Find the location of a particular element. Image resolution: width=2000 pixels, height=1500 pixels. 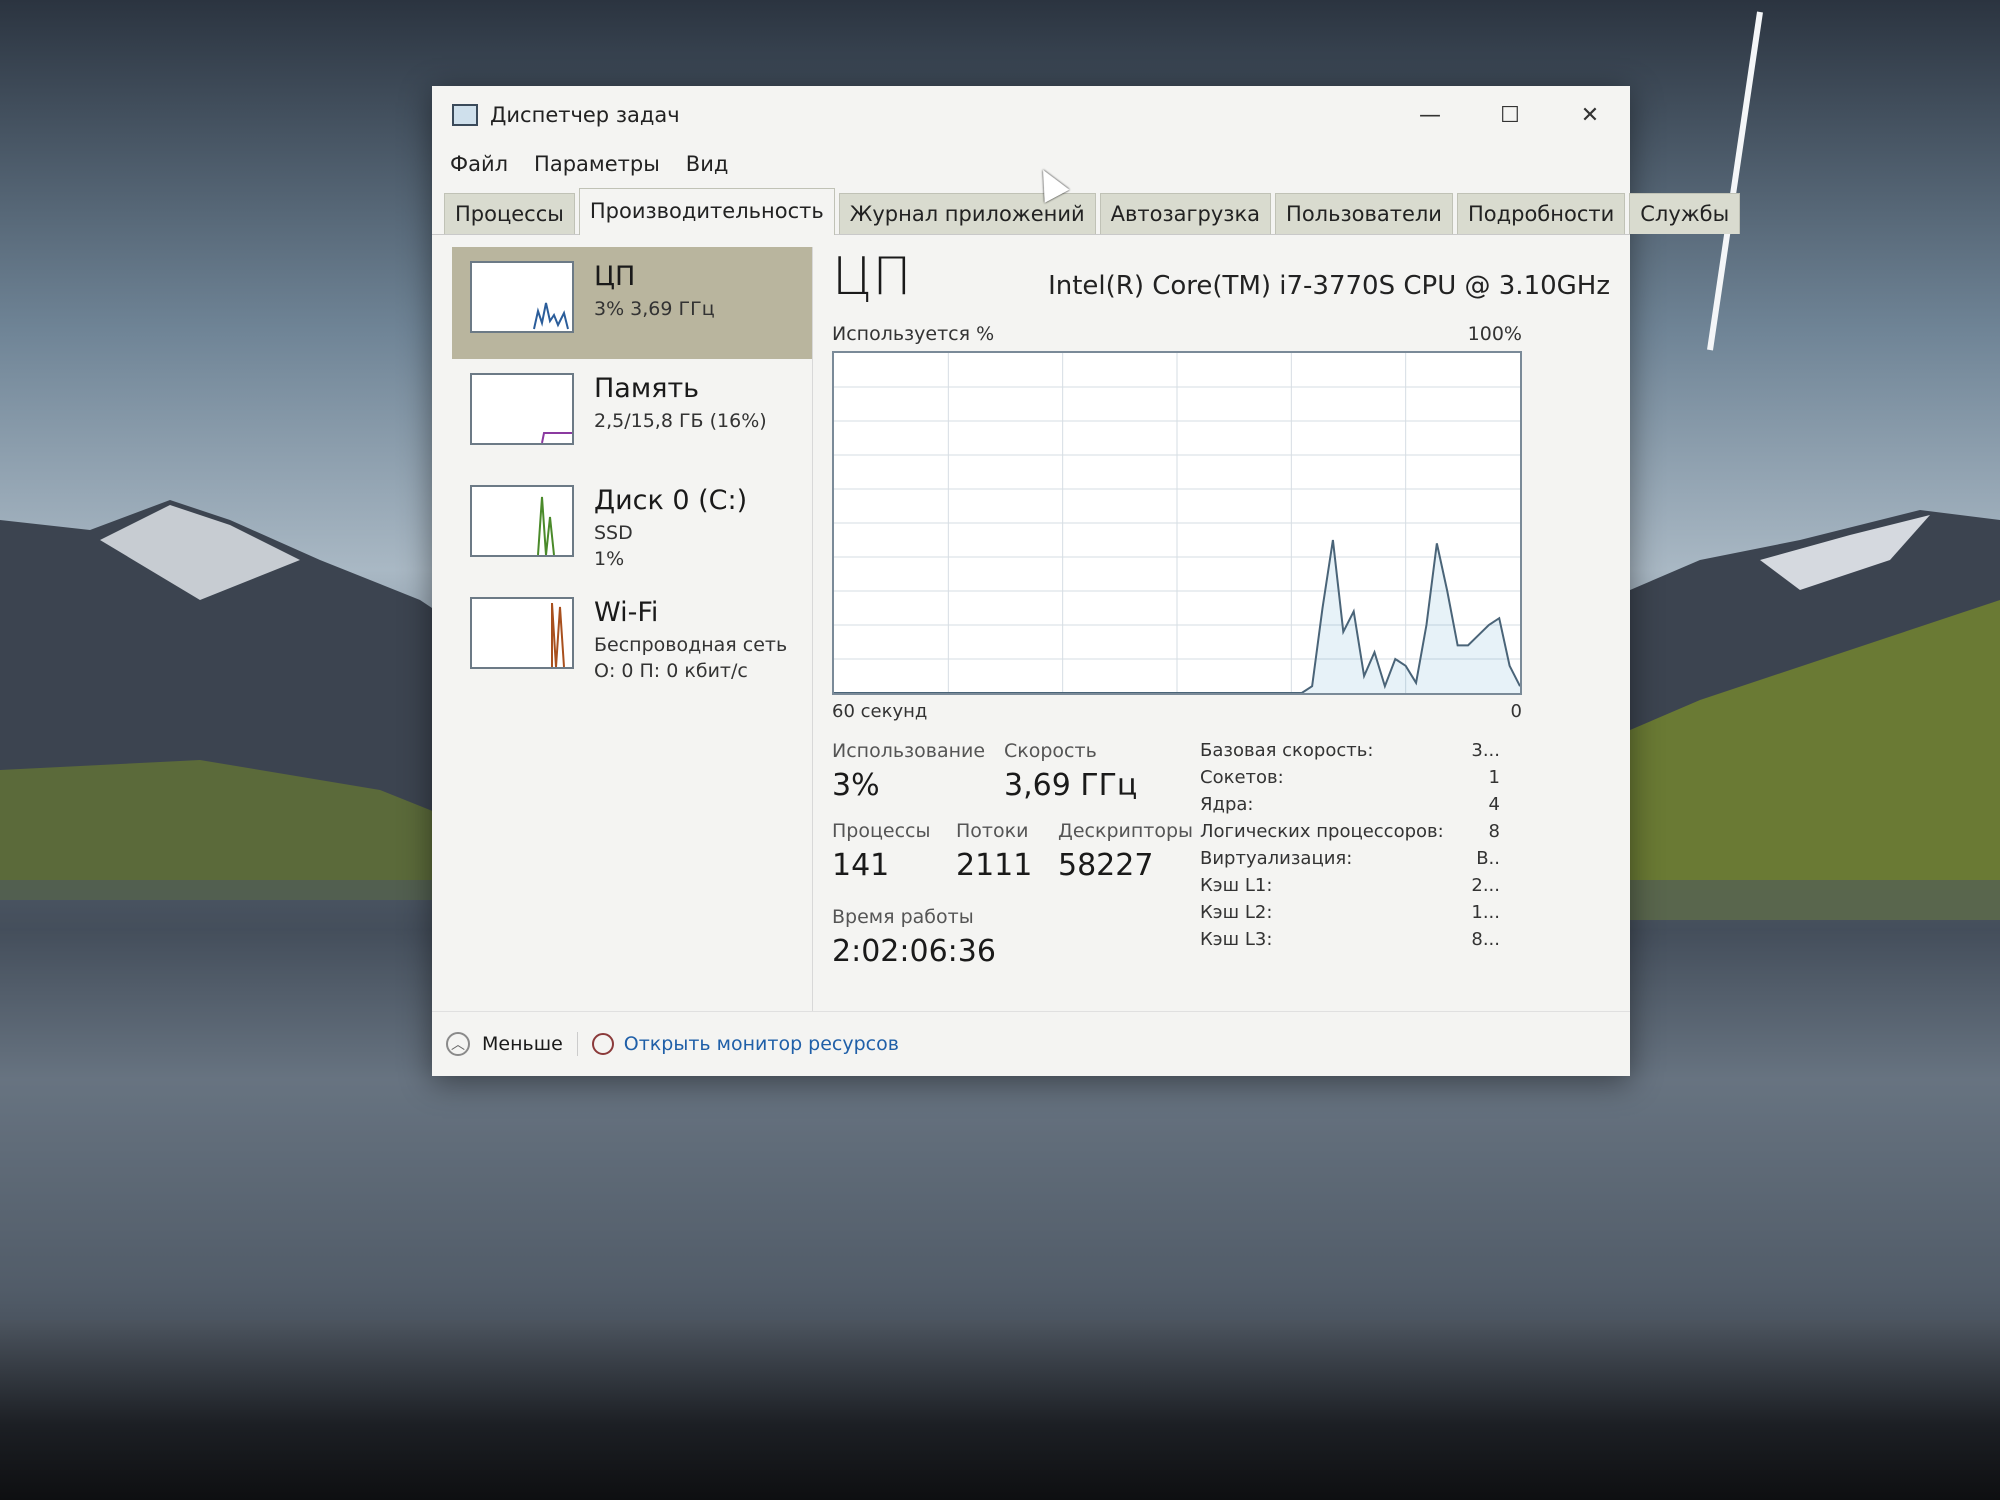

menu-view: Вид is located at coordinates (707, 164).